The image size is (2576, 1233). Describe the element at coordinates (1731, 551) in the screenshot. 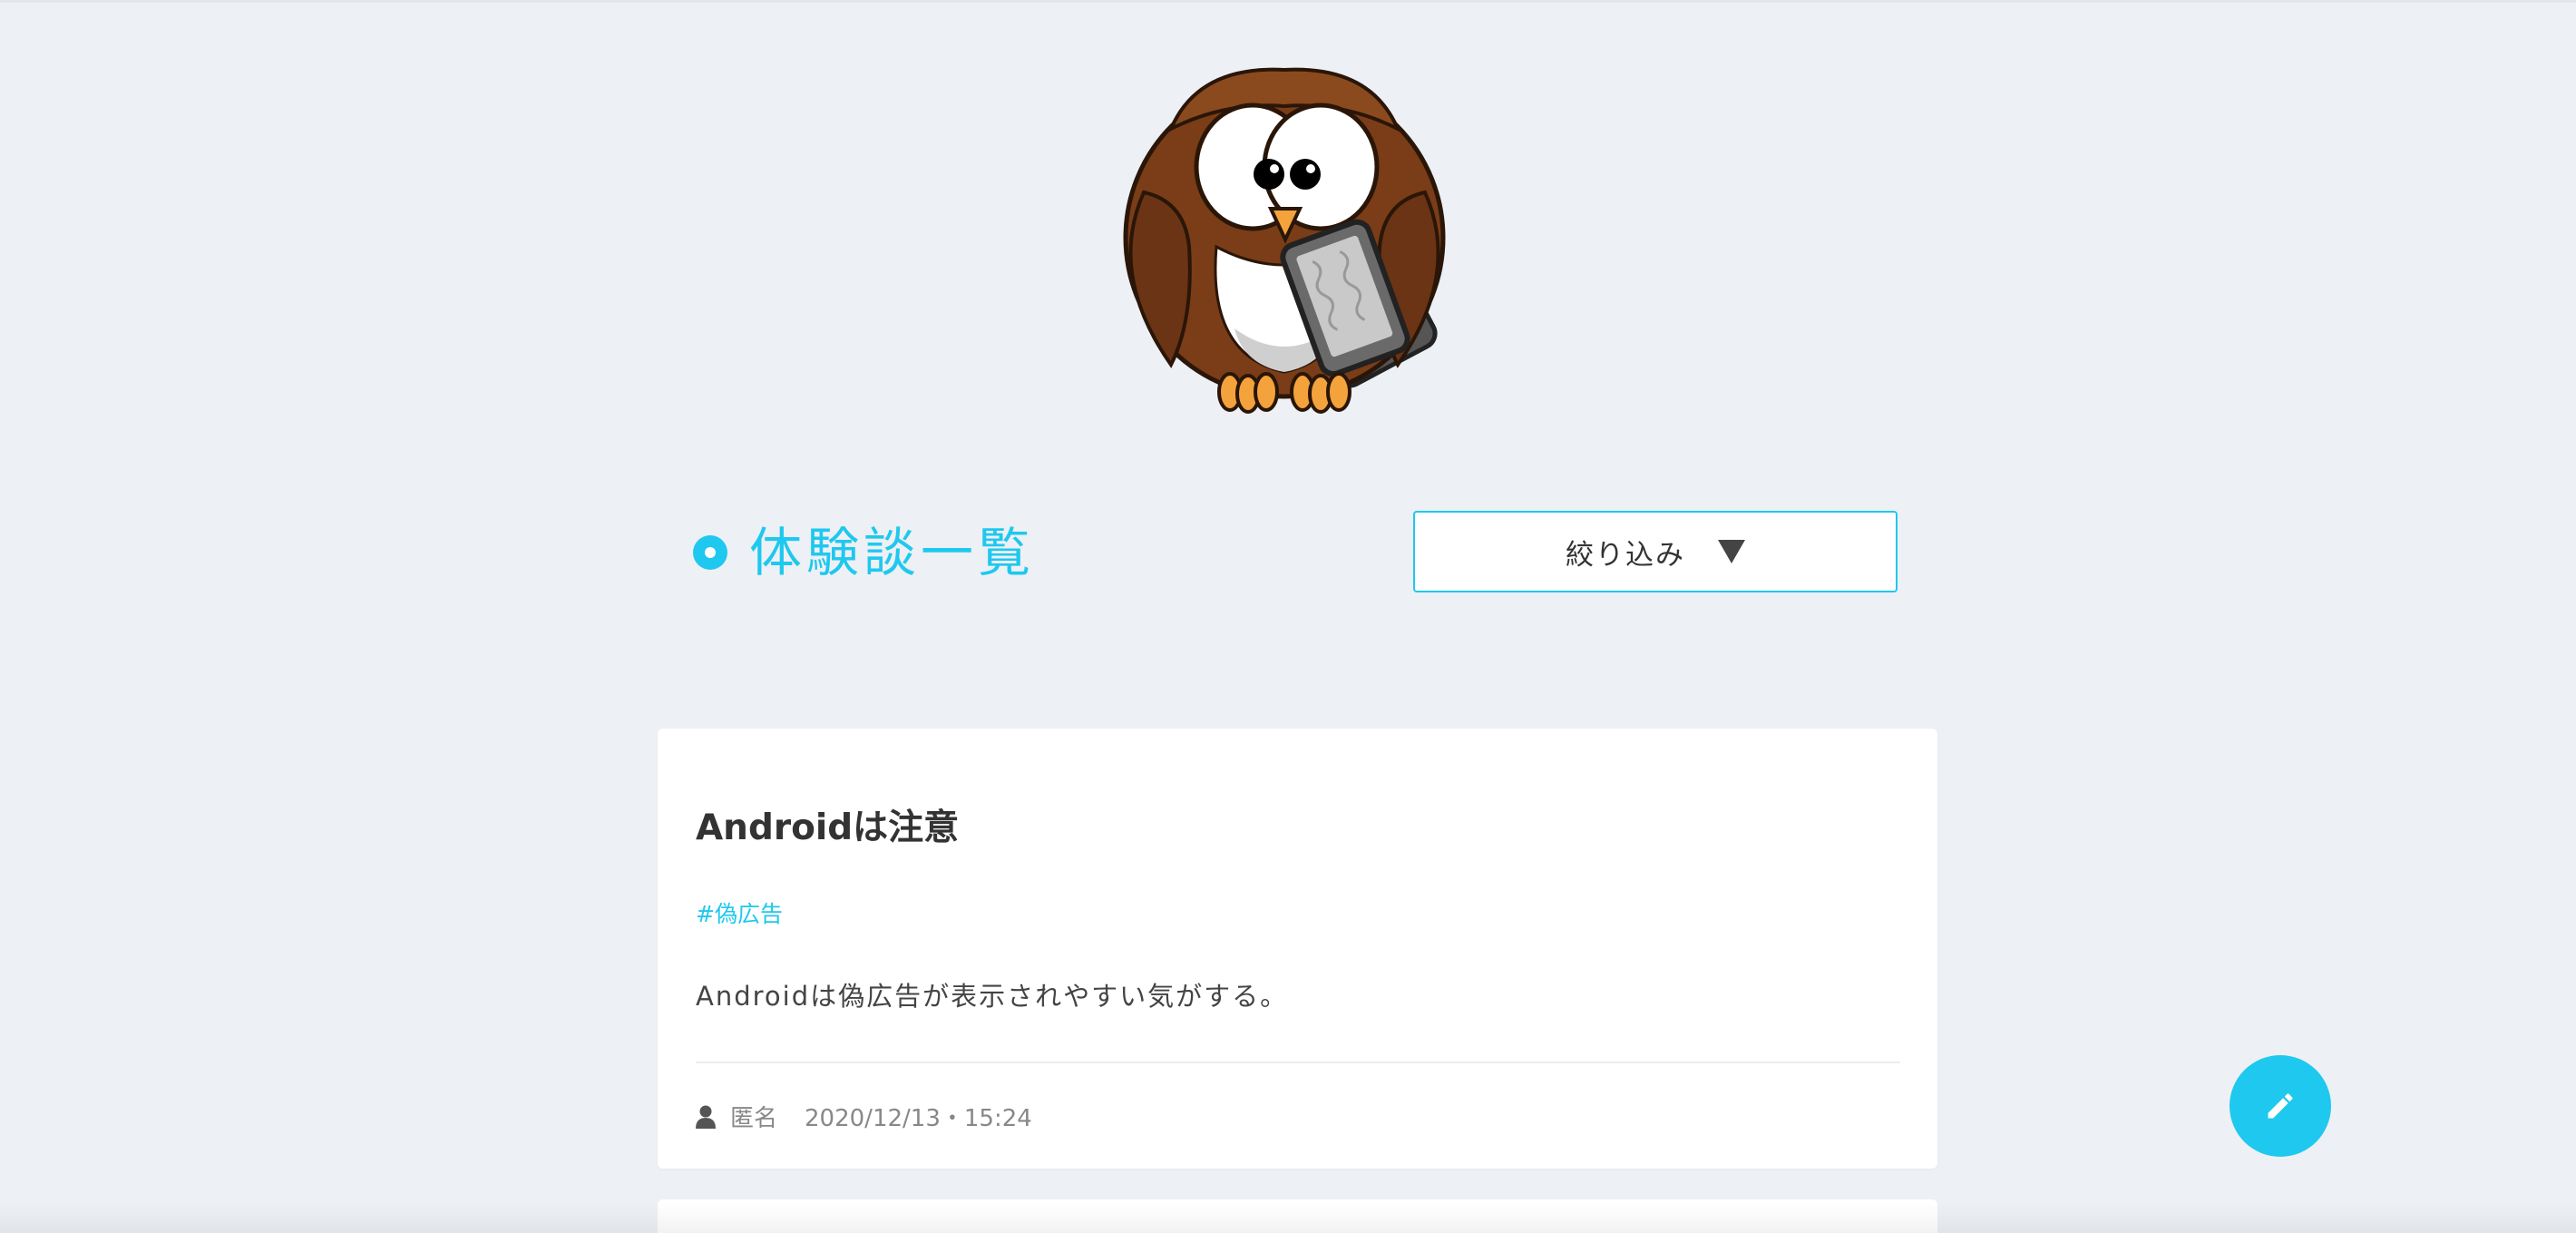

I see `caret-down-icon` at that location.